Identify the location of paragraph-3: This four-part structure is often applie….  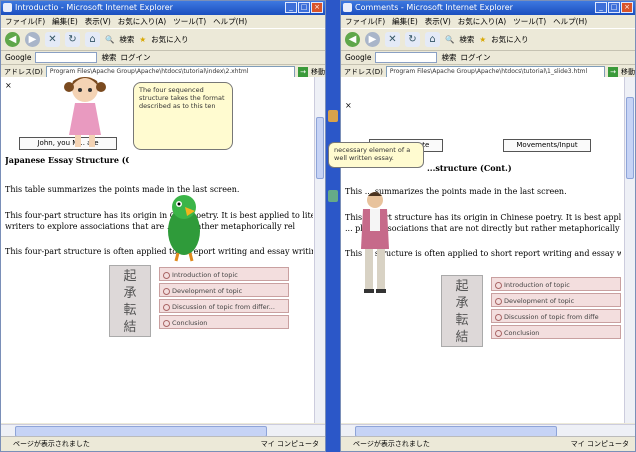
(159, 251).